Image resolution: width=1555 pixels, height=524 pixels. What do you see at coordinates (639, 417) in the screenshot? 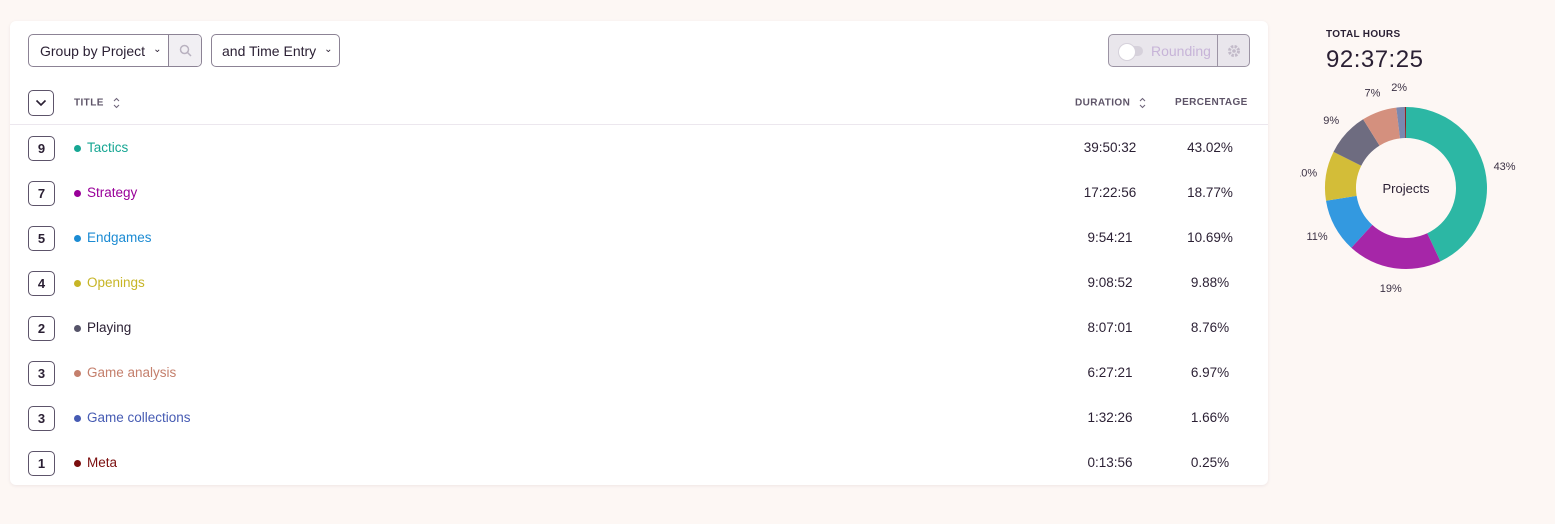
I see `table-row: 3 Game collections 1:32:26 1.66%` at bounding box center [639, 417].